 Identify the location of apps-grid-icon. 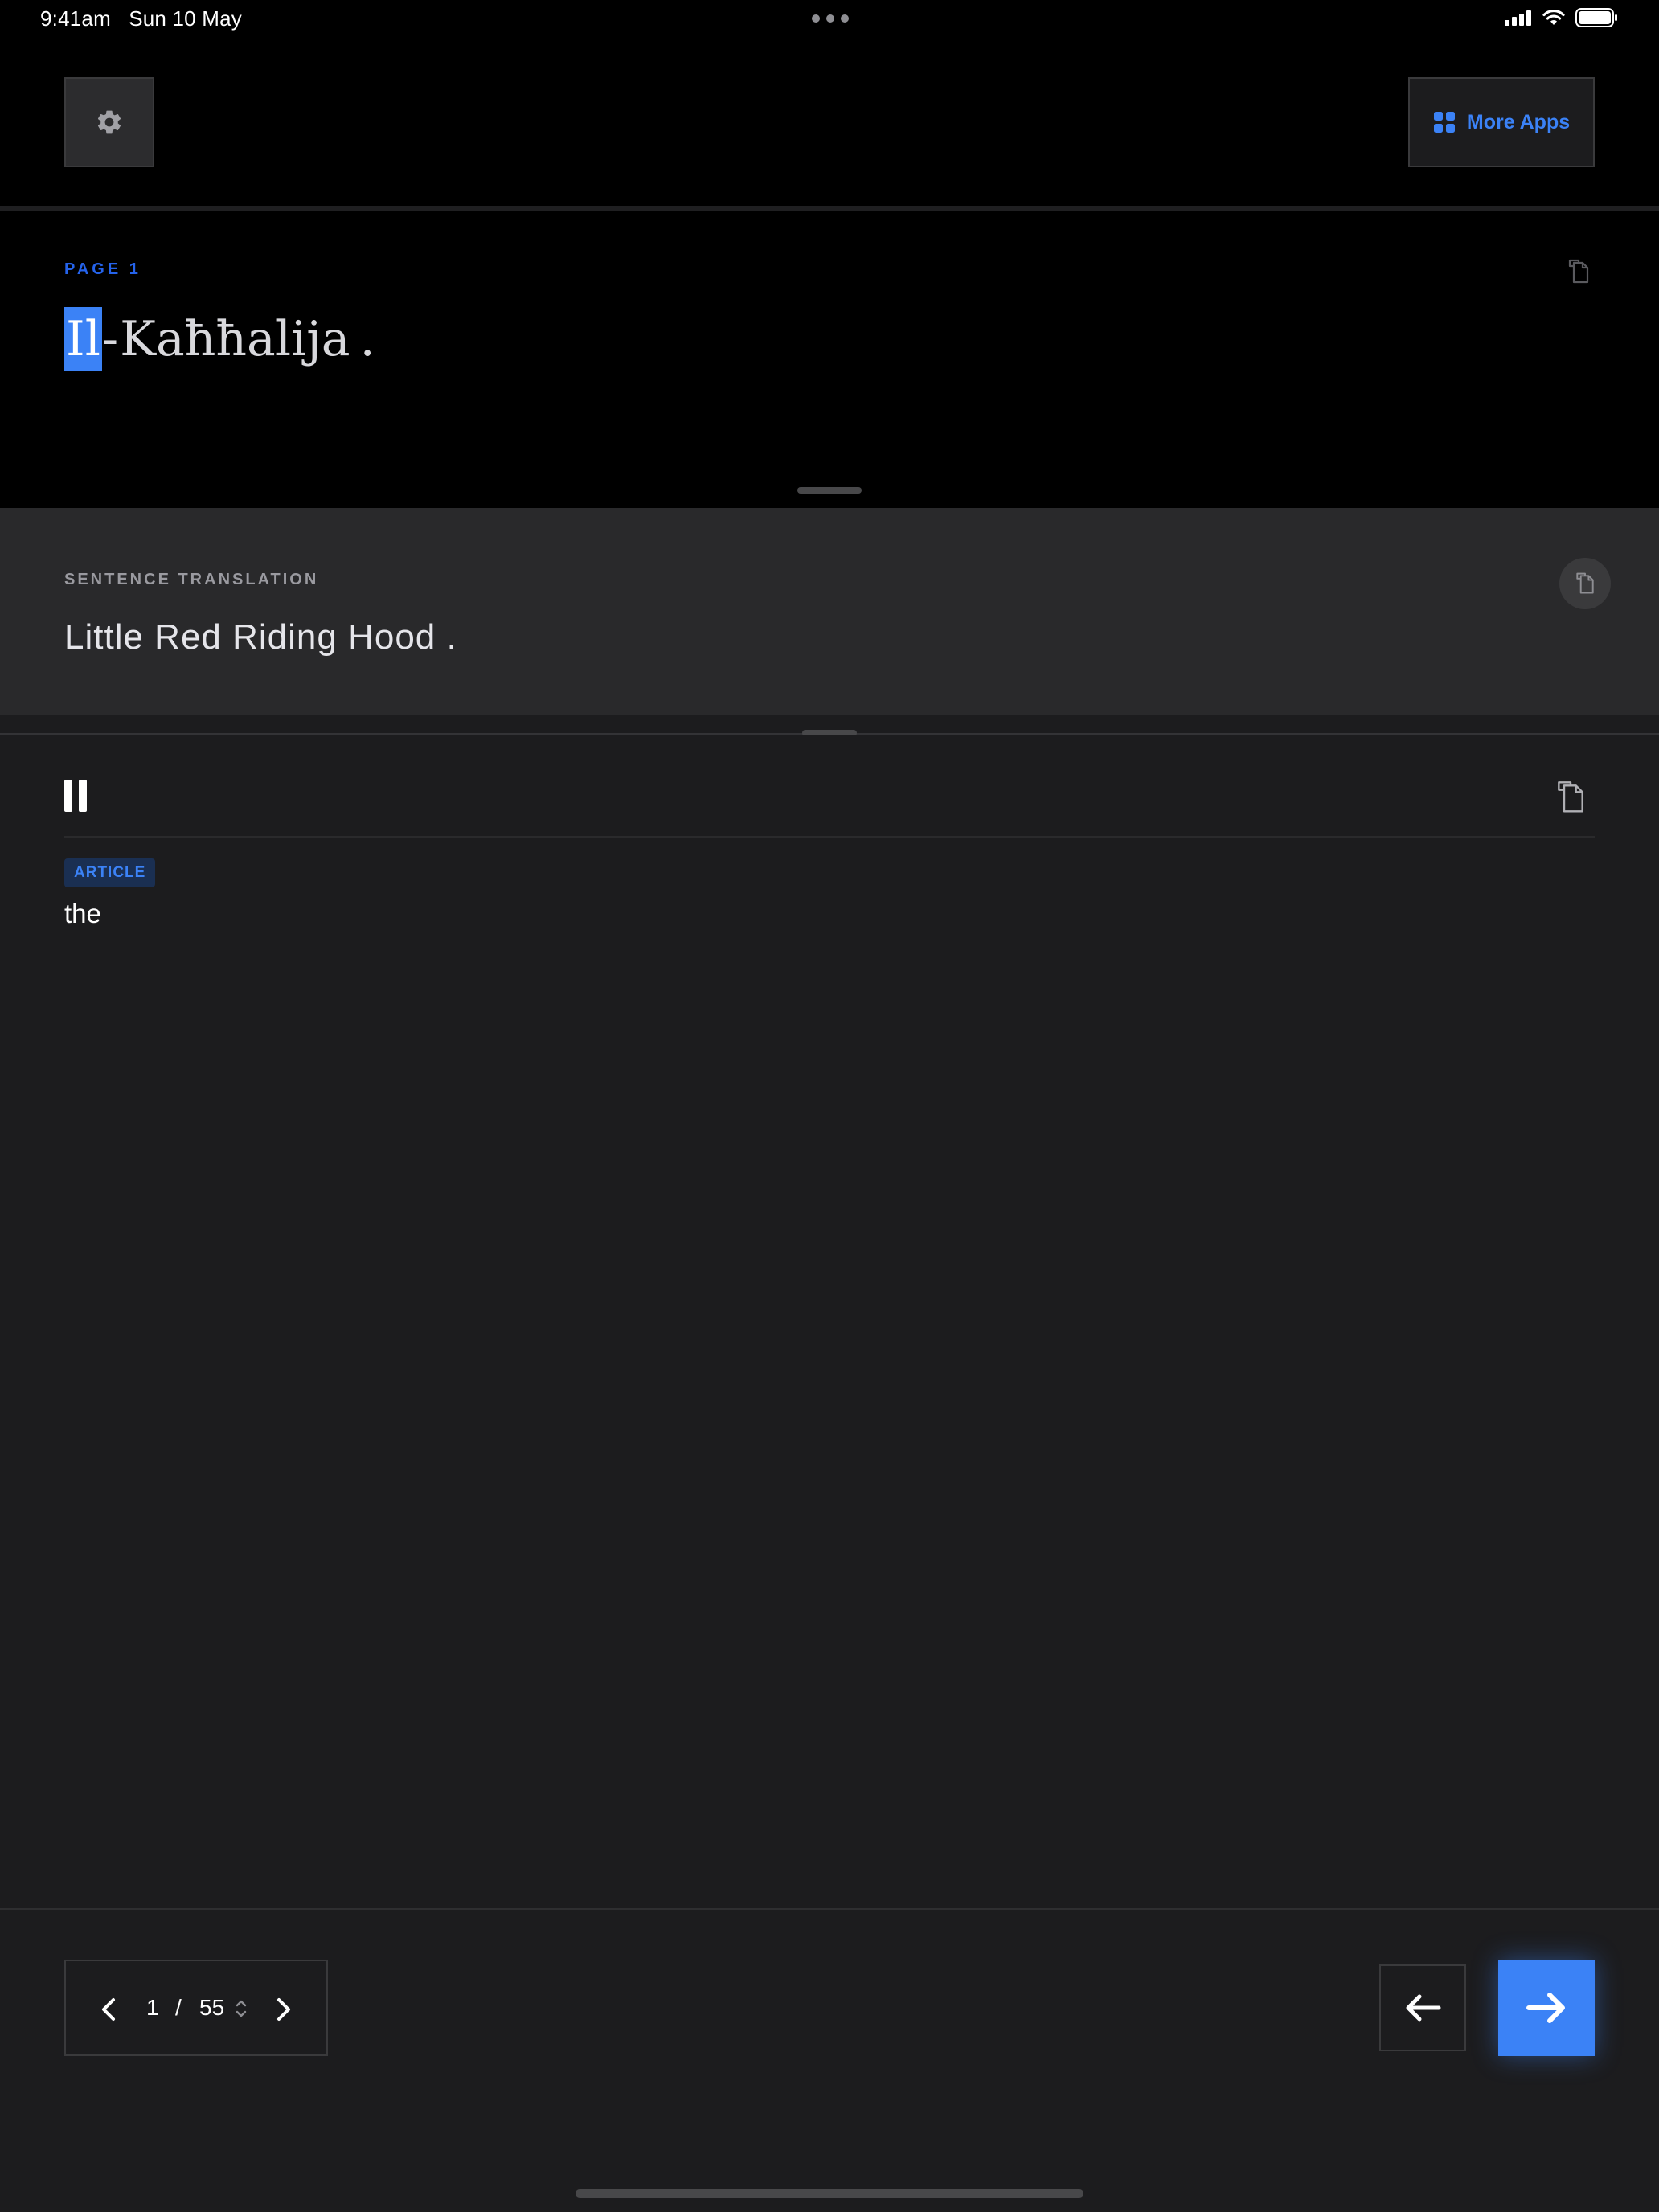
(1444, 122).